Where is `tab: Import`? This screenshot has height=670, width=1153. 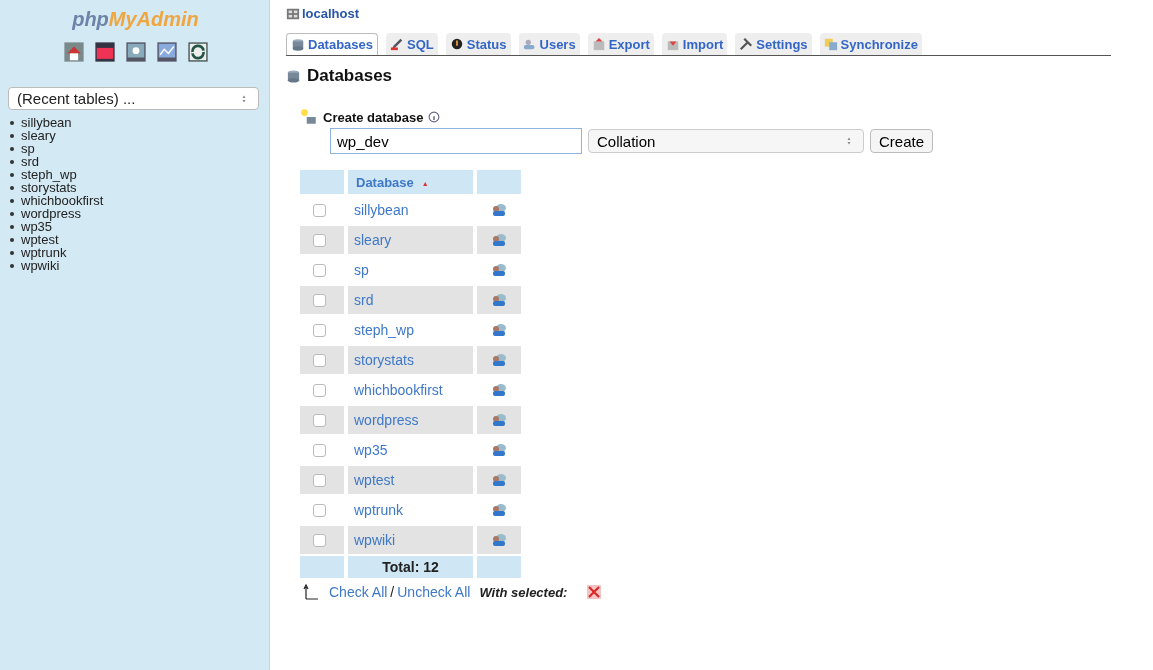 tab: Import is located at coordinates (694, 44).